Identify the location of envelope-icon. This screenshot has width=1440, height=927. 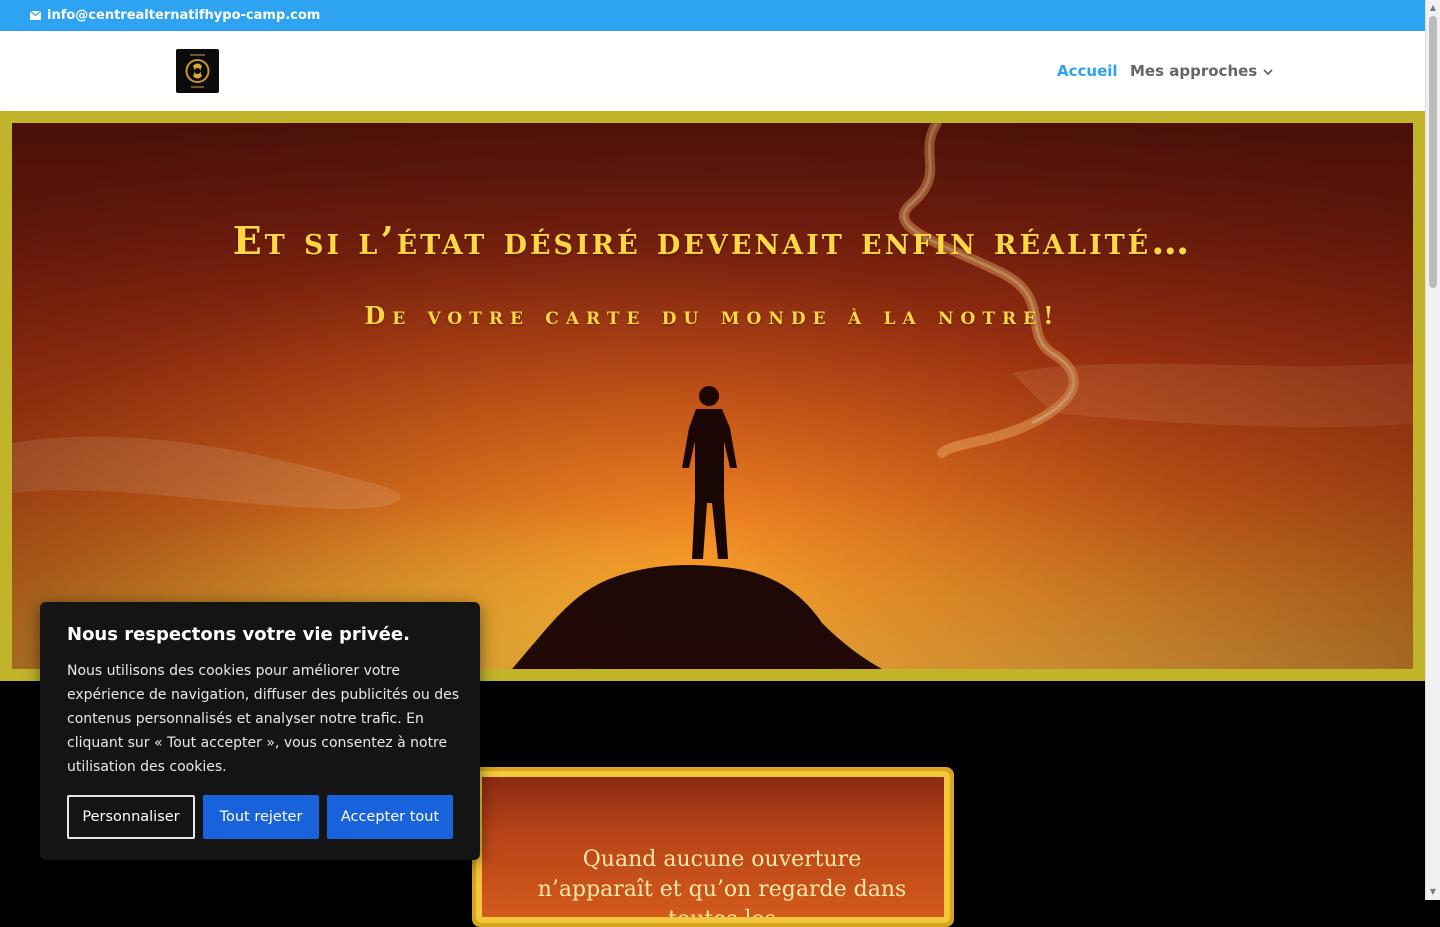
(35, 15).